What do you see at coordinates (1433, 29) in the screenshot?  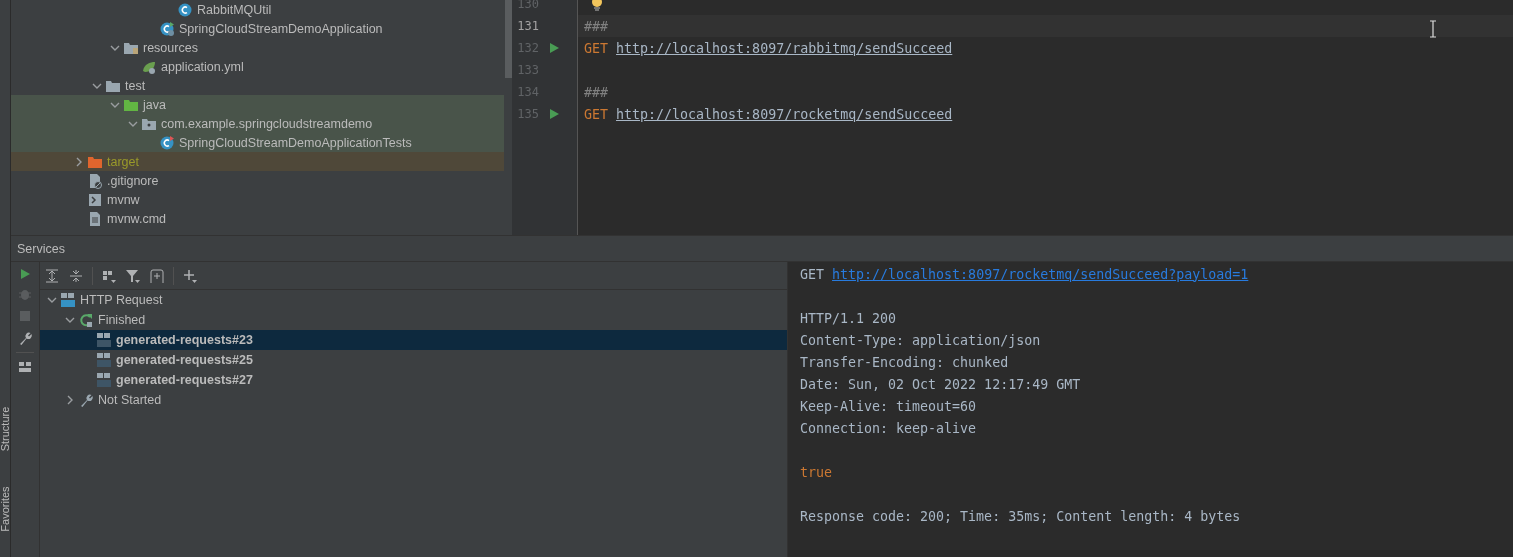 I see `text-cursor-icon` at bounding box center [1433, 29].